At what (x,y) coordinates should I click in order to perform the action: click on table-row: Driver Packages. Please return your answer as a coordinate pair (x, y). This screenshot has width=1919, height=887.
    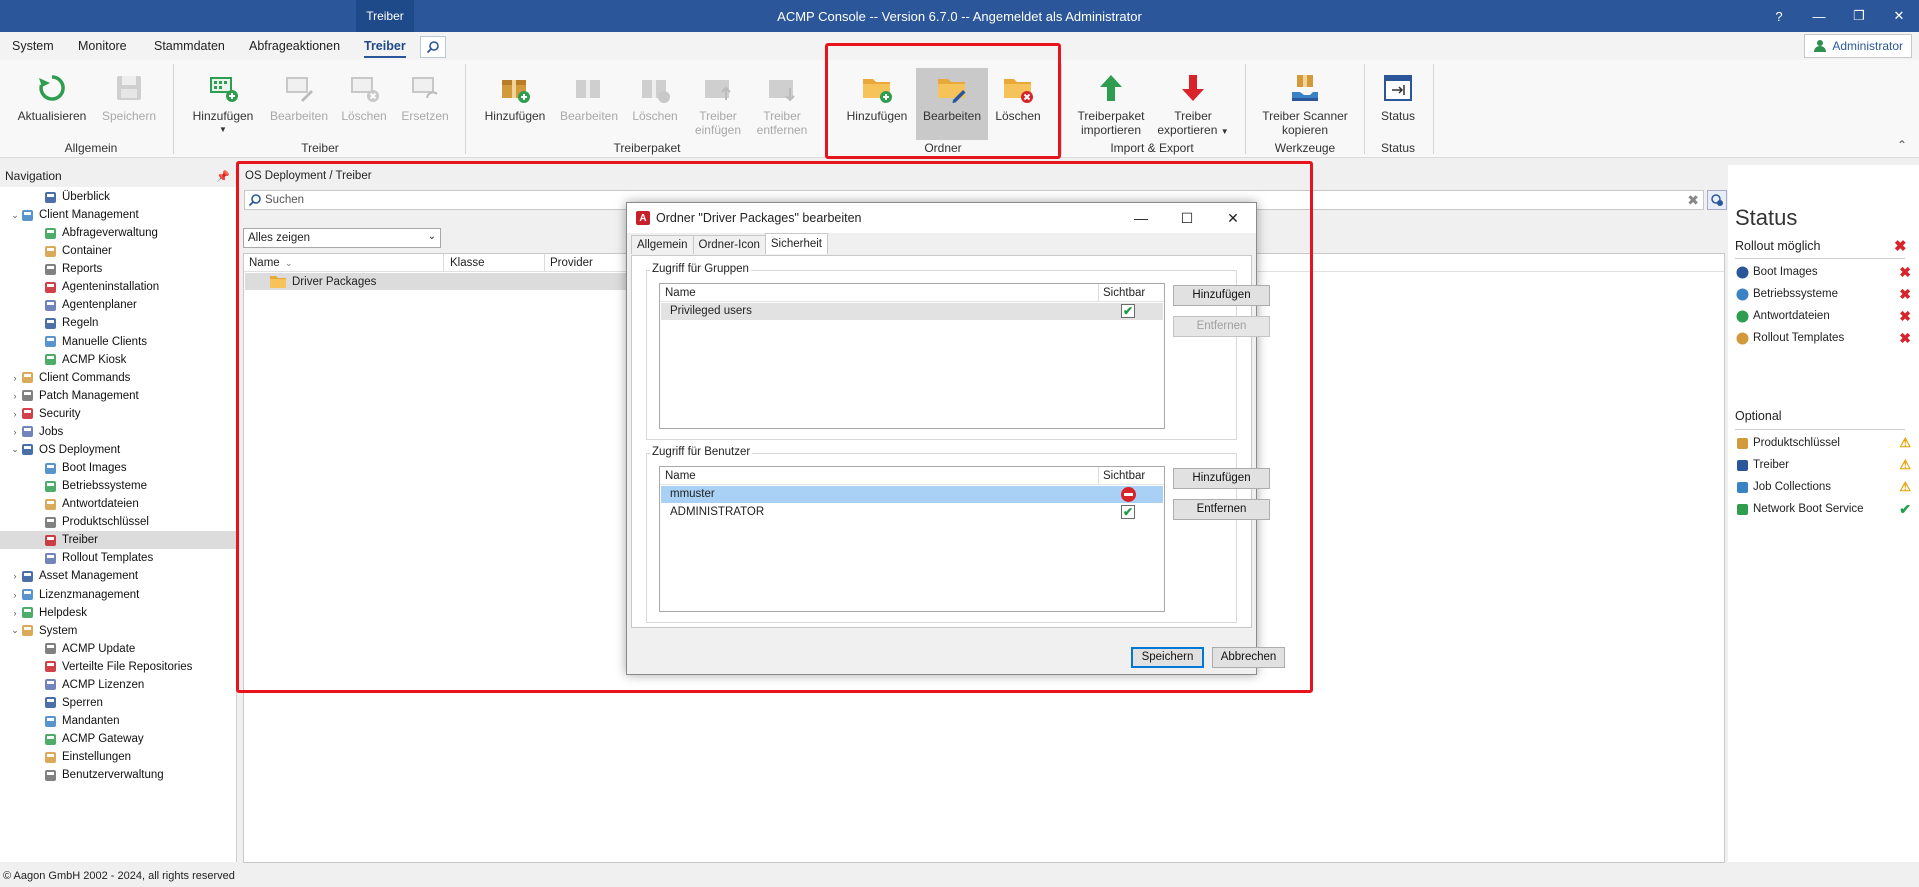
    Looking at the image, I should click on (438, 281).